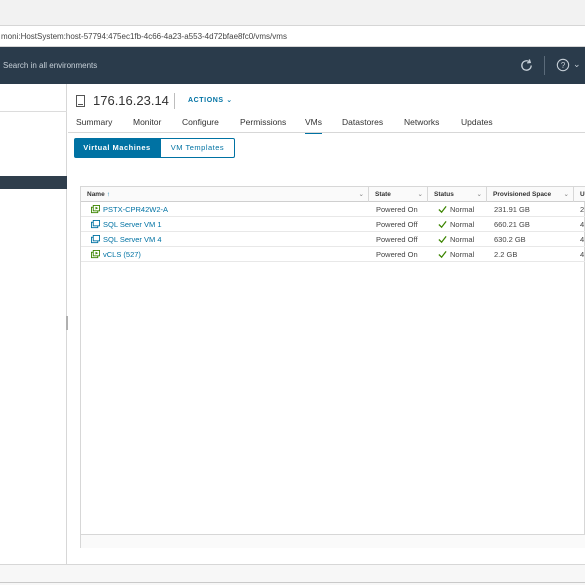  I want to click on column-label: Name, so click(96, 194).